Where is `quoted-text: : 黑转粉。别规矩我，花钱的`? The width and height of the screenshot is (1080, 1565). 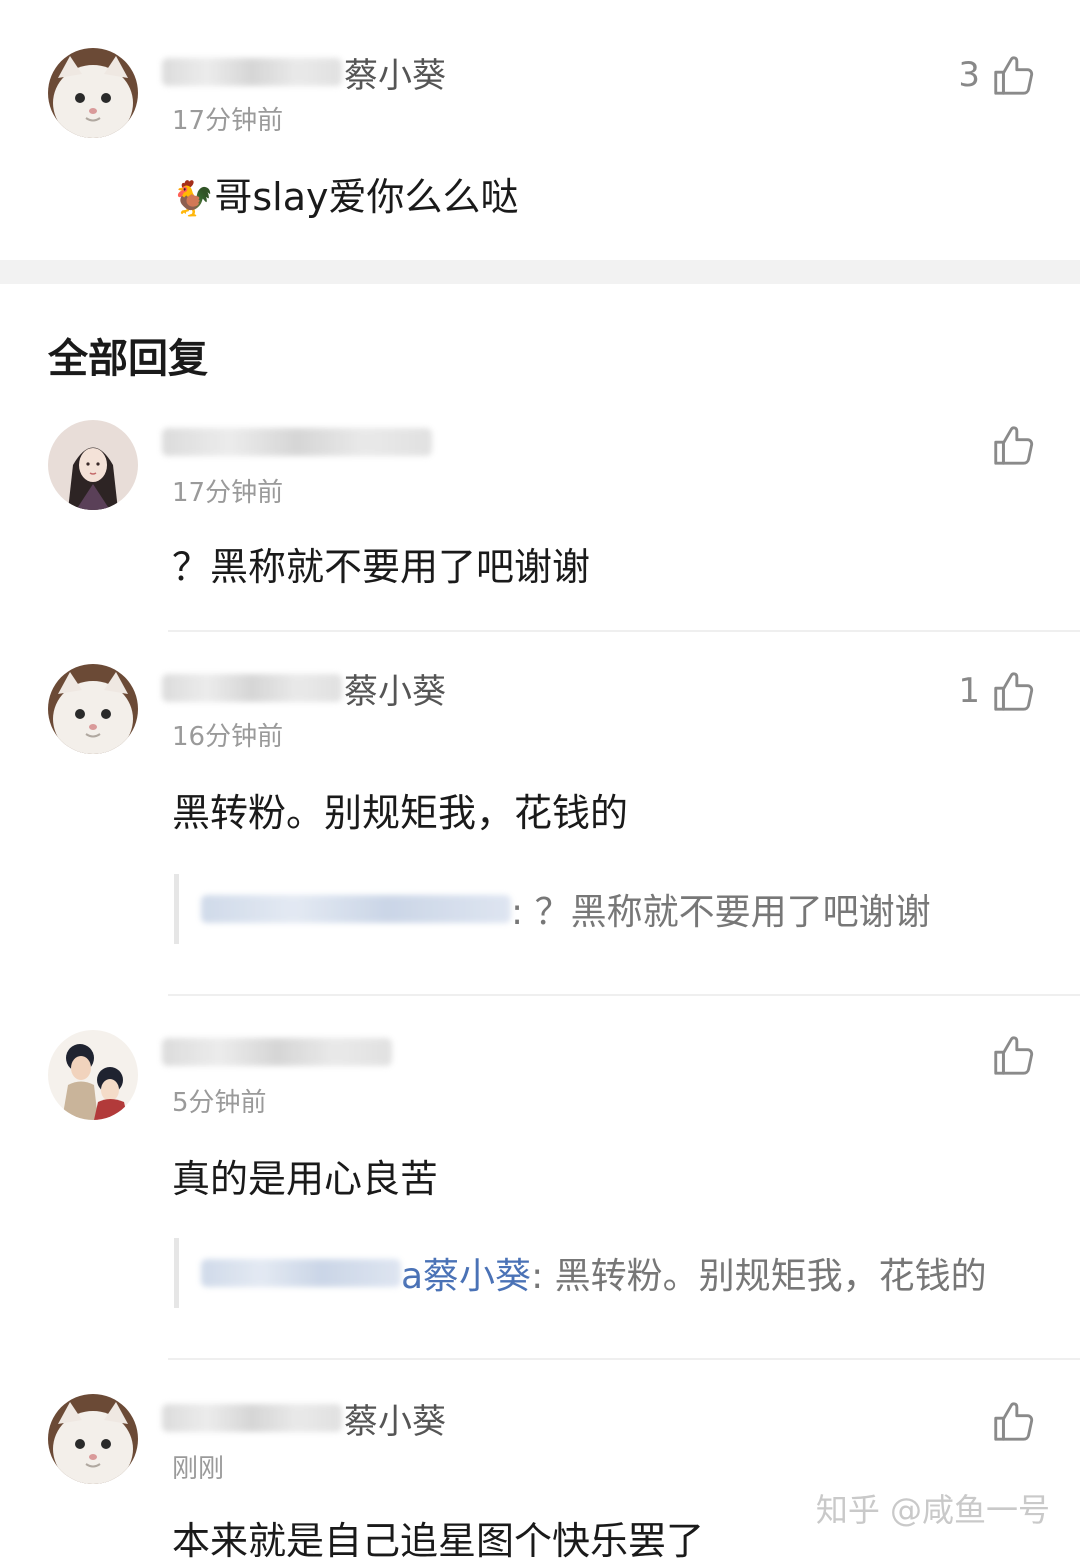 quoted-text: : 黑转粉。别规矩我，花钱的 is located at coordinates (759, 1276).